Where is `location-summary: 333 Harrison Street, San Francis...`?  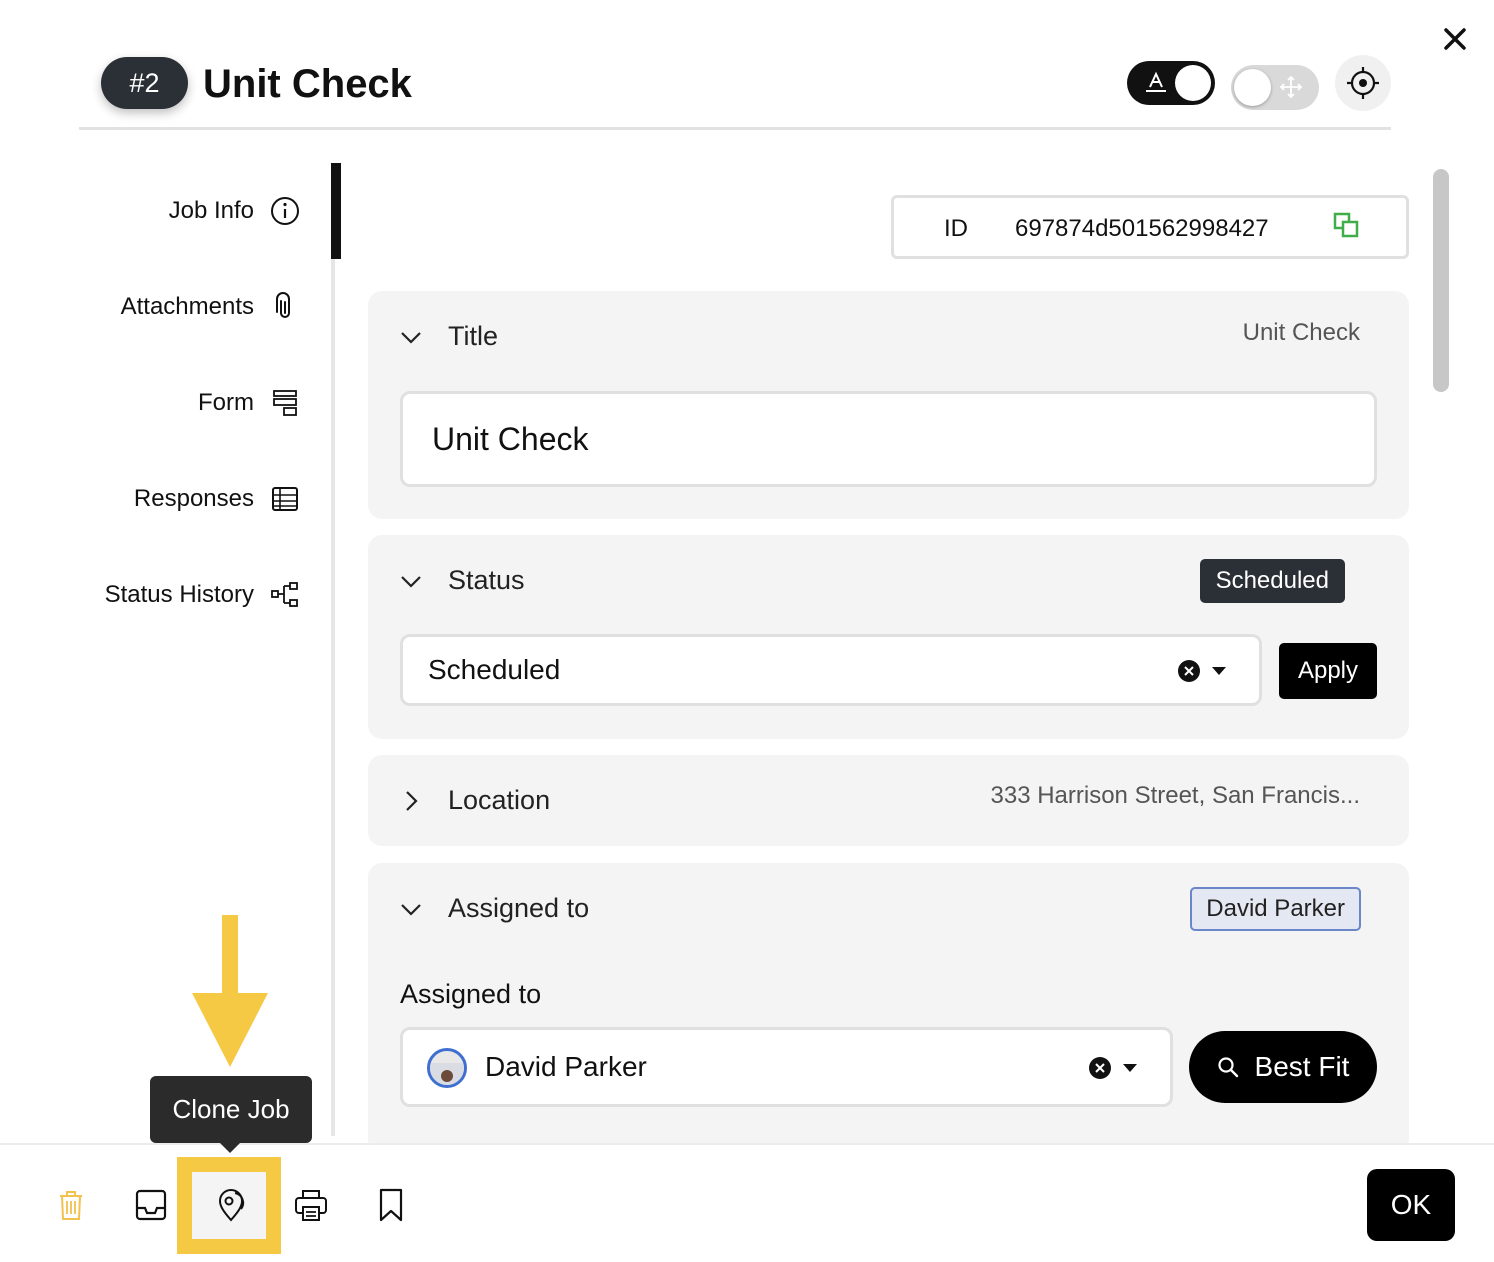 location-summary: 333 Harrison Street, San Francis... is located at coordinates (1175, 795).